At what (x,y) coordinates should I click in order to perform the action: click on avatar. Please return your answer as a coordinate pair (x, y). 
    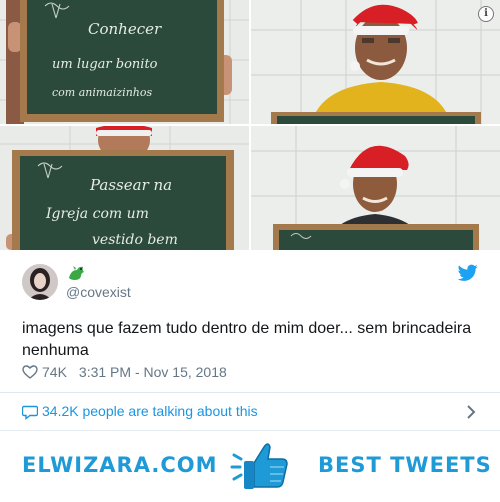
    Looking at the image, I should click on (40, 282).